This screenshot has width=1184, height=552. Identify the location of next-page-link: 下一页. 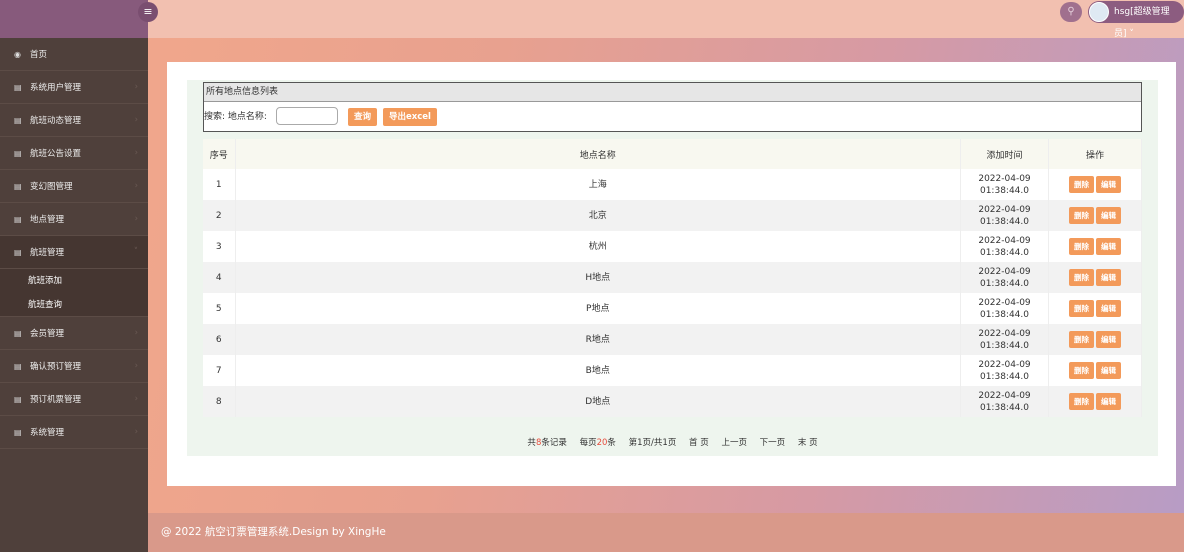
(773, 443).